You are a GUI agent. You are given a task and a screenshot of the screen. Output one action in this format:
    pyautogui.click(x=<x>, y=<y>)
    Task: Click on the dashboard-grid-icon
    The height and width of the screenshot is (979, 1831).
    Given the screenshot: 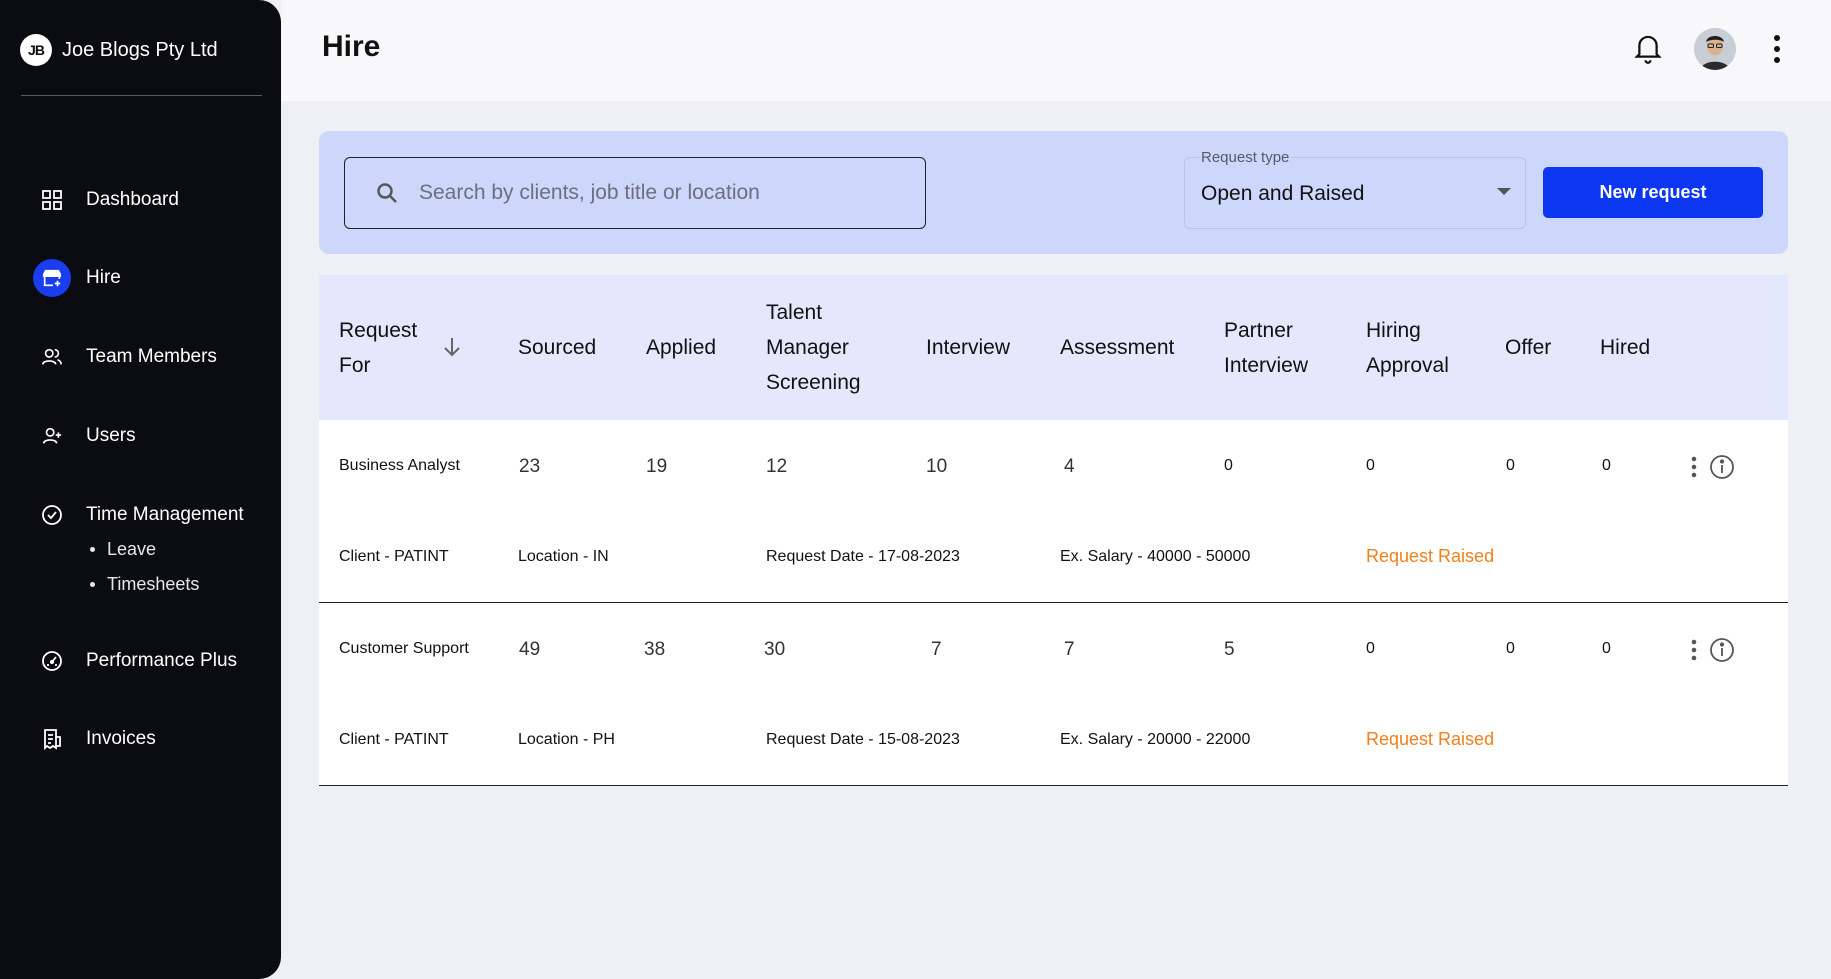 What is the action you would take?
    pyautogui.click(x=52, y=200)
    